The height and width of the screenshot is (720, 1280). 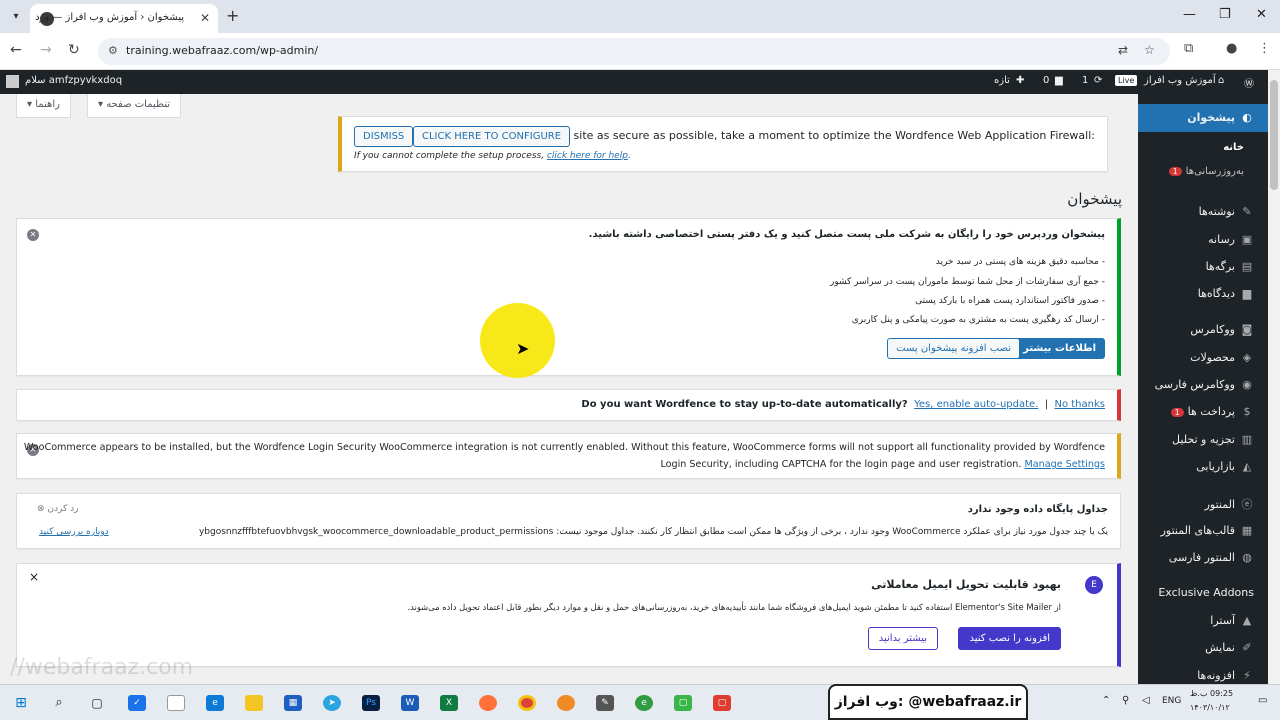 What do you see at coordinates (605, 703) in the screenshot?
I see `app-tool-icon: ✎` at bounding box center [605, 703].